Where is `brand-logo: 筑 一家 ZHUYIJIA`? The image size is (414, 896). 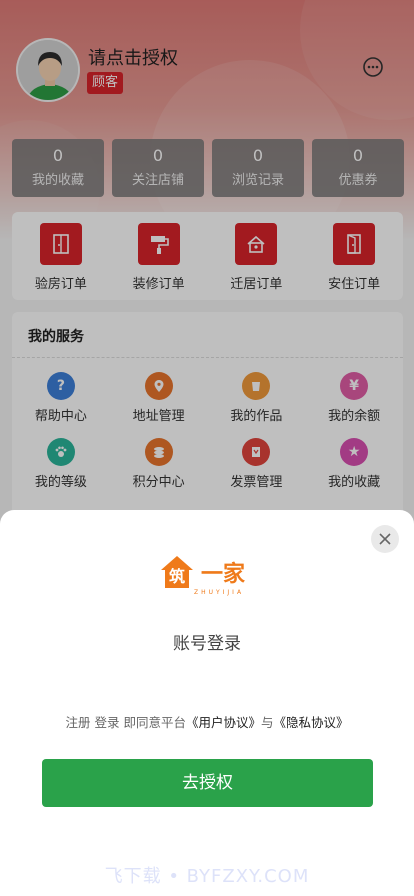
brand-logo: 筑 一家 ZHUYIJIA is located at coordinates (207, 573).